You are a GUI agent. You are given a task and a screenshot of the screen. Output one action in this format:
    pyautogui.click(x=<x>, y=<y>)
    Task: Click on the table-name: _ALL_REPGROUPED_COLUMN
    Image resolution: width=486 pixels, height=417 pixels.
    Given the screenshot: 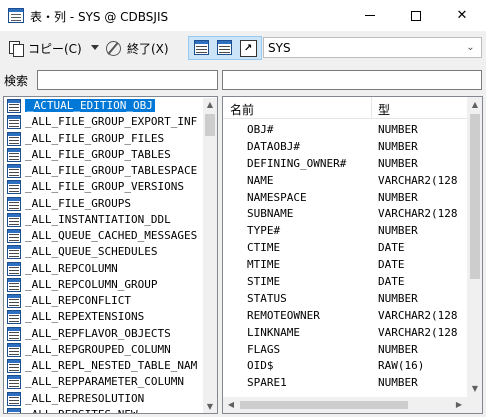 What is the action you would take?
    pyautogui.click(x=98, y=349)
    